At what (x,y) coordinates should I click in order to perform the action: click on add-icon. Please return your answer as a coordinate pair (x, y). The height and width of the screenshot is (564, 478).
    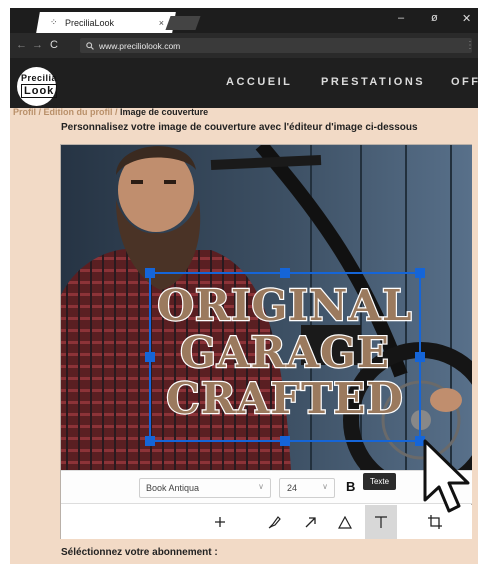
    Looking at the image, I should click on (220, 522).